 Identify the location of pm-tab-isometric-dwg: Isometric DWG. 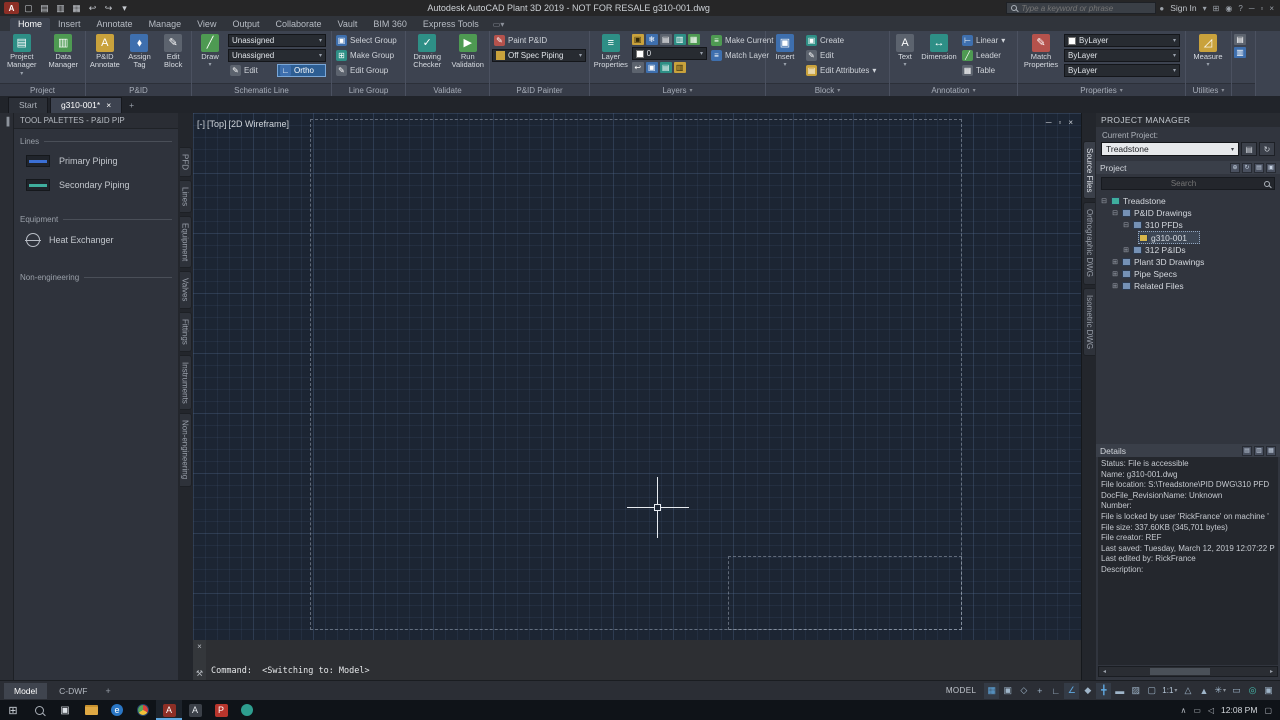
(1089, 321).